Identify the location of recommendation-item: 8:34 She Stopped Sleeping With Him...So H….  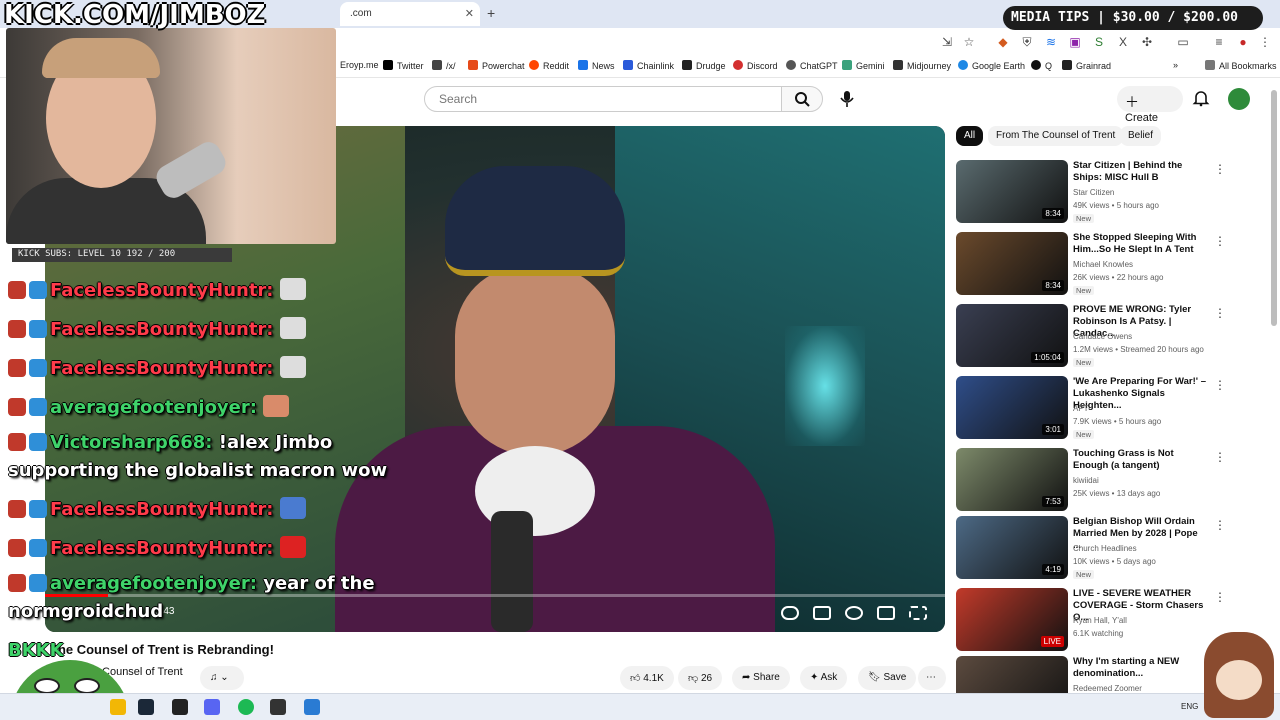
(1112, 265).